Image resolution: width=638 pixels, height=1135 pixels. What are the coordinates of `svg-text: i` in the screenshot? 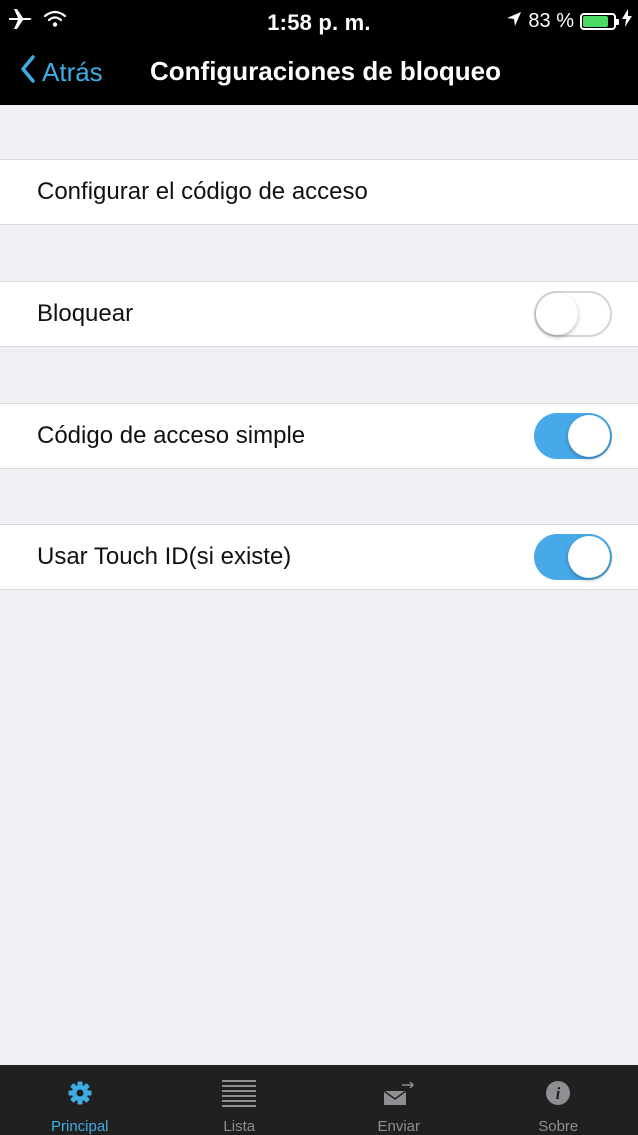 It's located at (558, 1093).